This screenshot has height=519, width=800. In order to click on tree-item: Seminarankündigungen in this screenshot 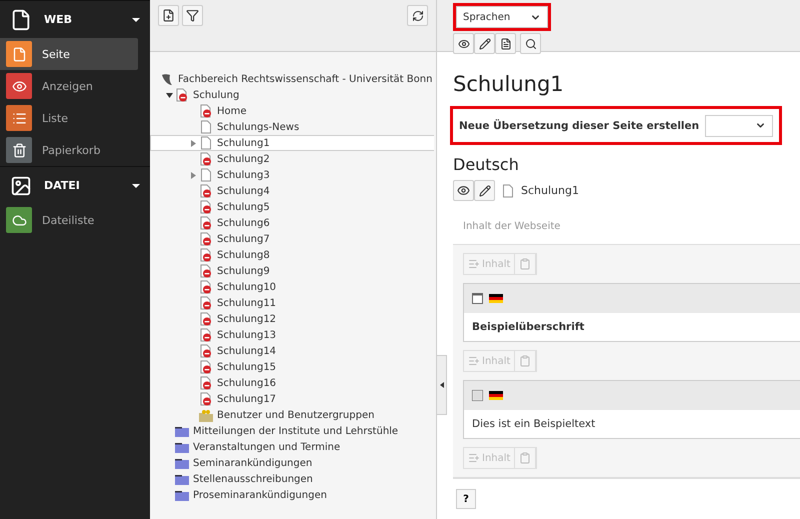, I will do `click(292, 463)`.